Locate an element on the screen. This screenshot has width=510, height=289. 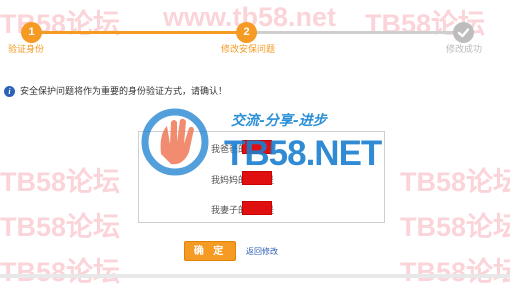
wife-name-answer-field is located at coordinates (257, 208).